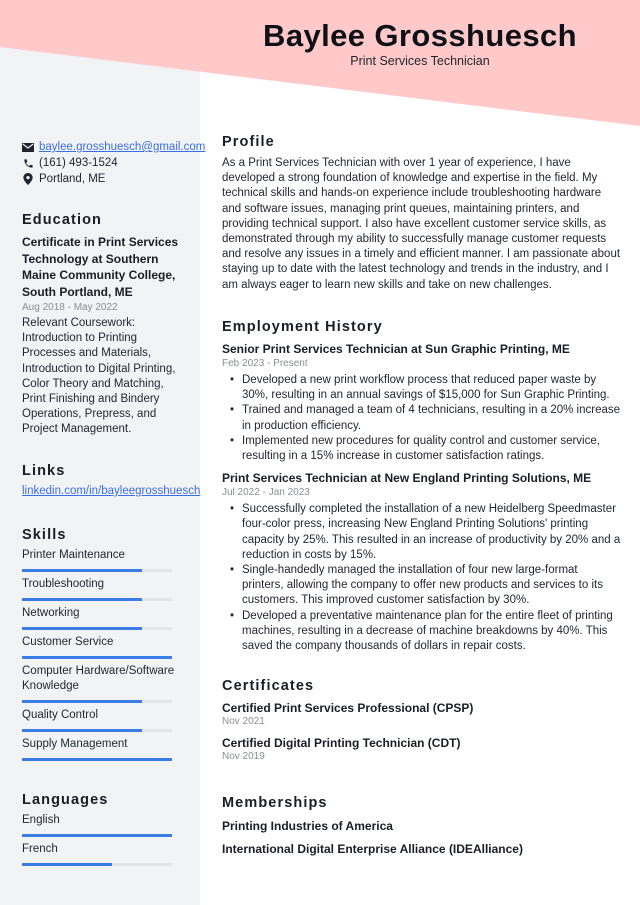 This screenshot has width=640, height=905. Describe the element at coordinates (248, 142) in the screenshot. I see `profile-heading: Profile` at that location.